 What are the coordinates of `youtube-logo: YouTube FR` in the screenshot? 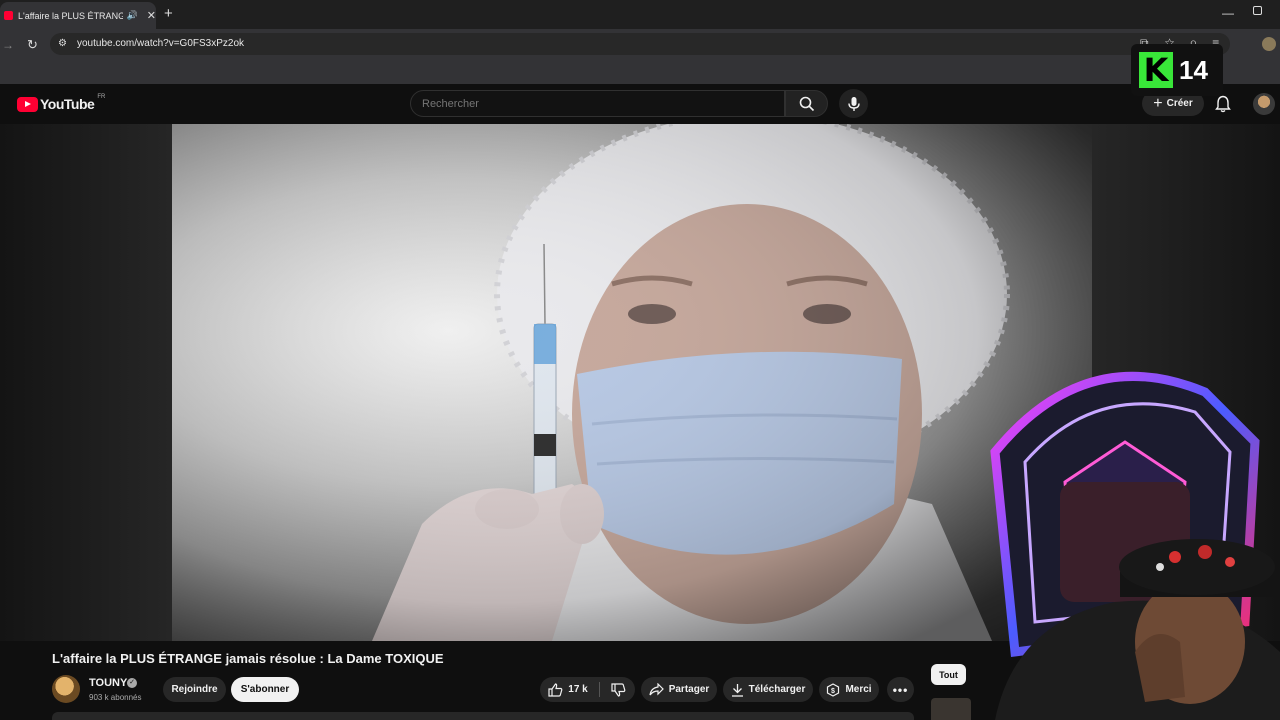 It's located at (61, 103).